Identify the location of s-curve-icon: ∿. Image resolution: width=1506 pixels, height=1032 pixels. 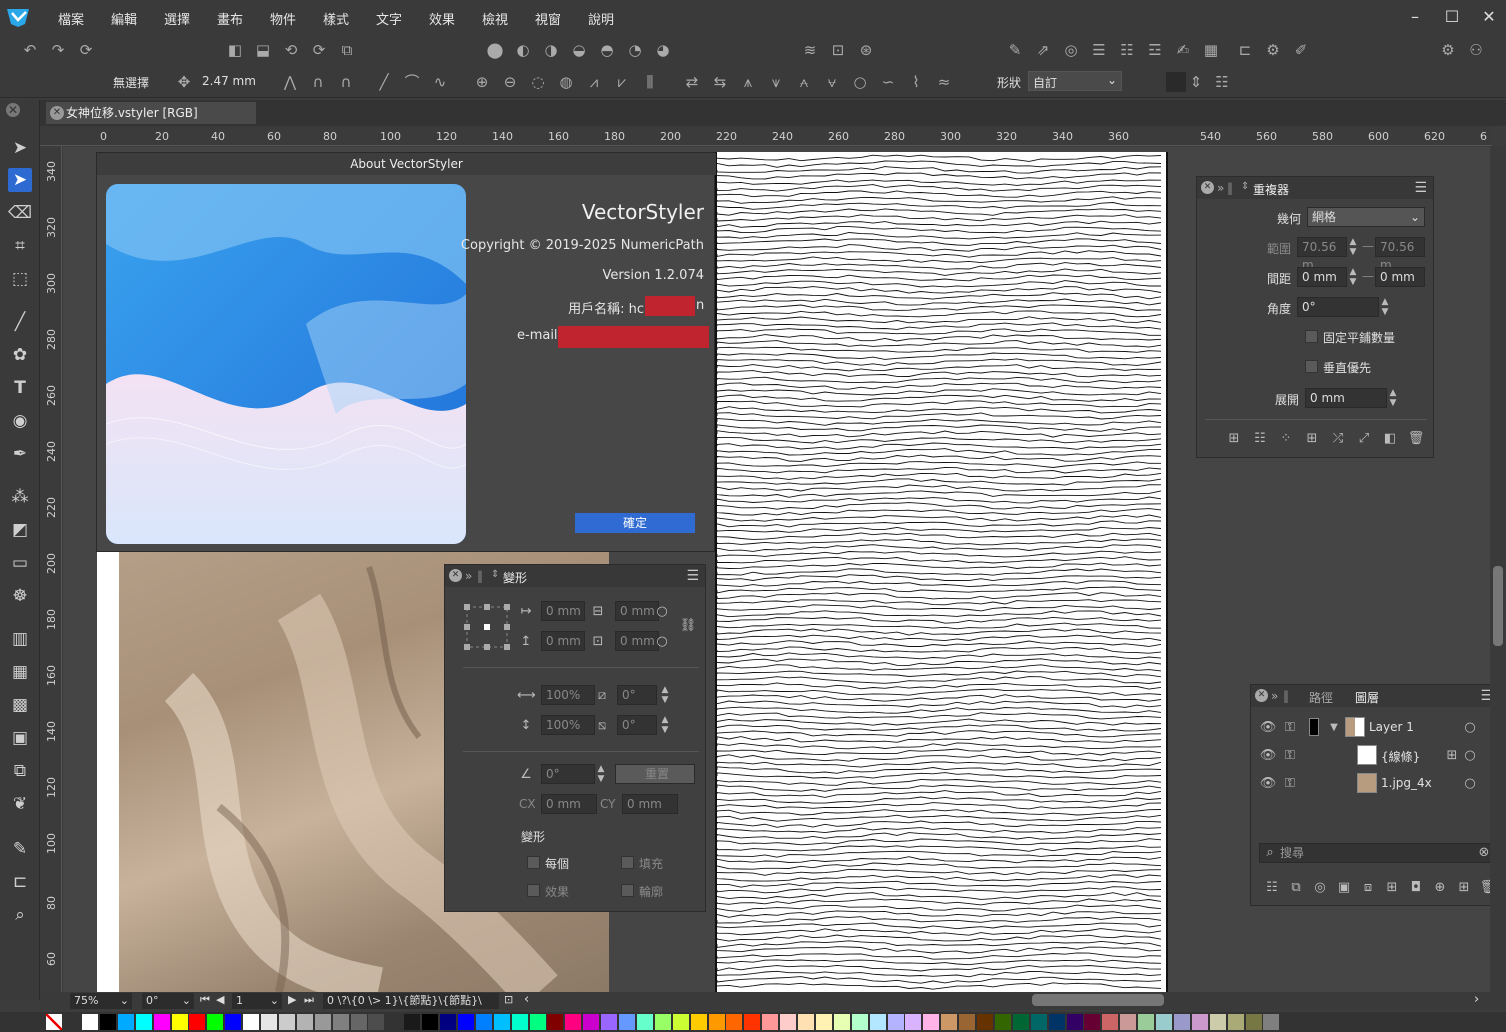
(440, 82).